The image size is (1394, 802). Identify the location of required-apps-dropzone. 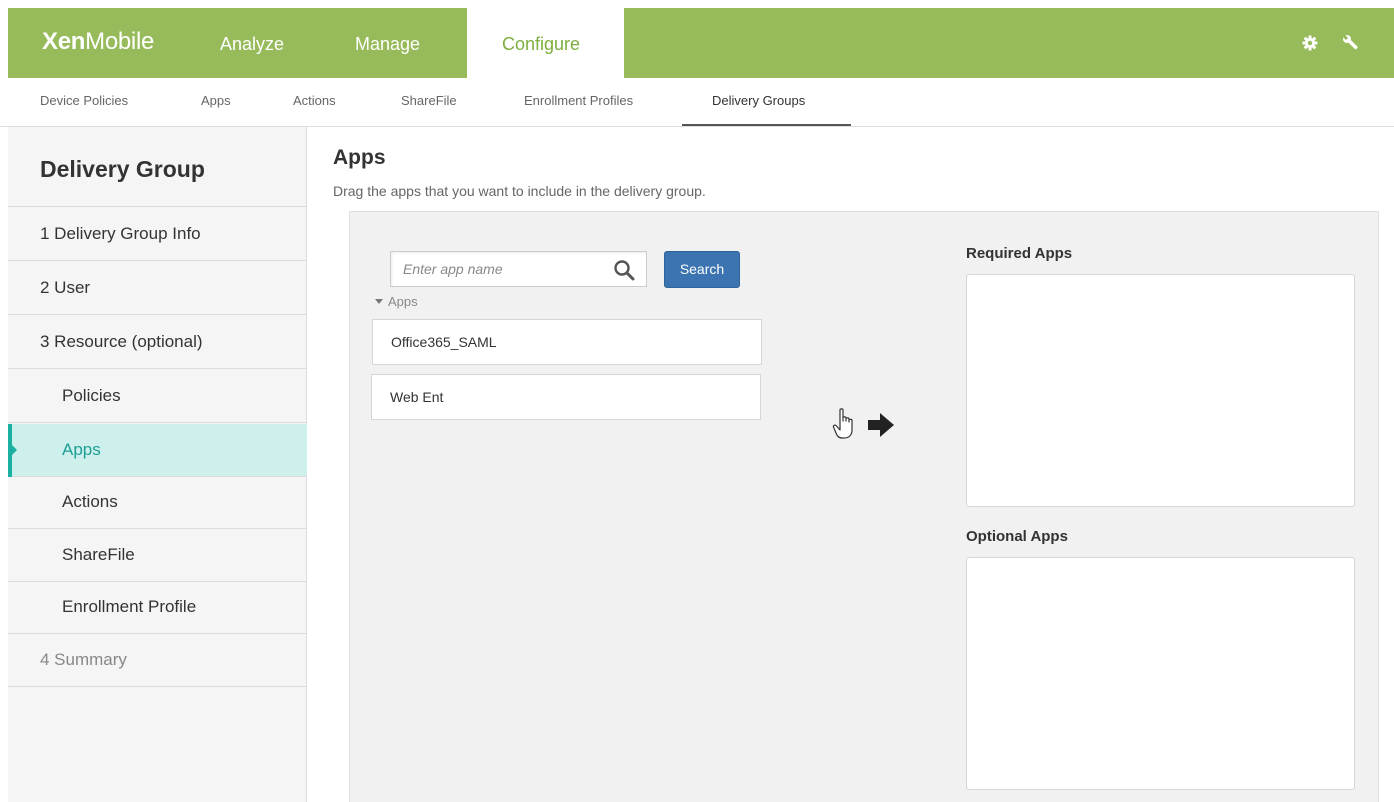
(1160, 390).